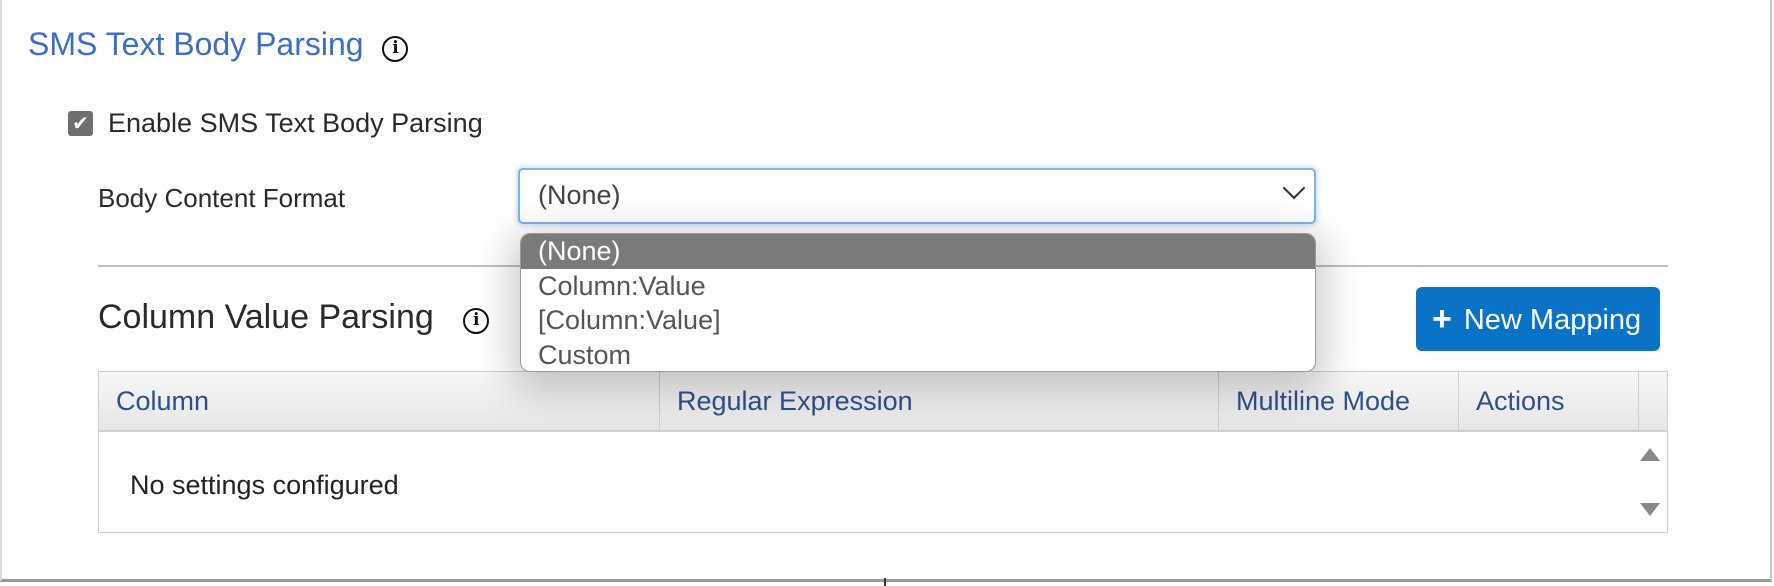 The height and width of the screenshot is (586, 1774). I want to click on empty-message: No settings configured, so click(264, 485).